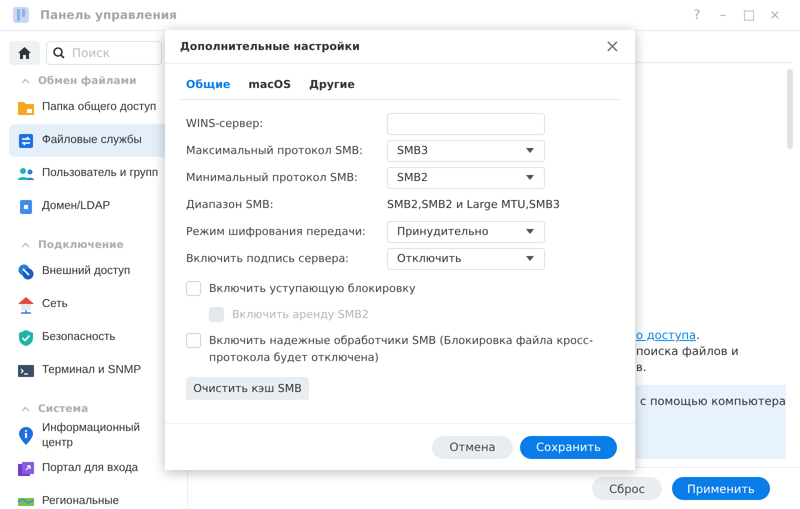 Image resolution: width=800 pixels, height=509 pixels. What do you see at coordinates (98, 497) in the screenshot?
I see `sidebar-item: Региональные` at bounding box center [98, 497].